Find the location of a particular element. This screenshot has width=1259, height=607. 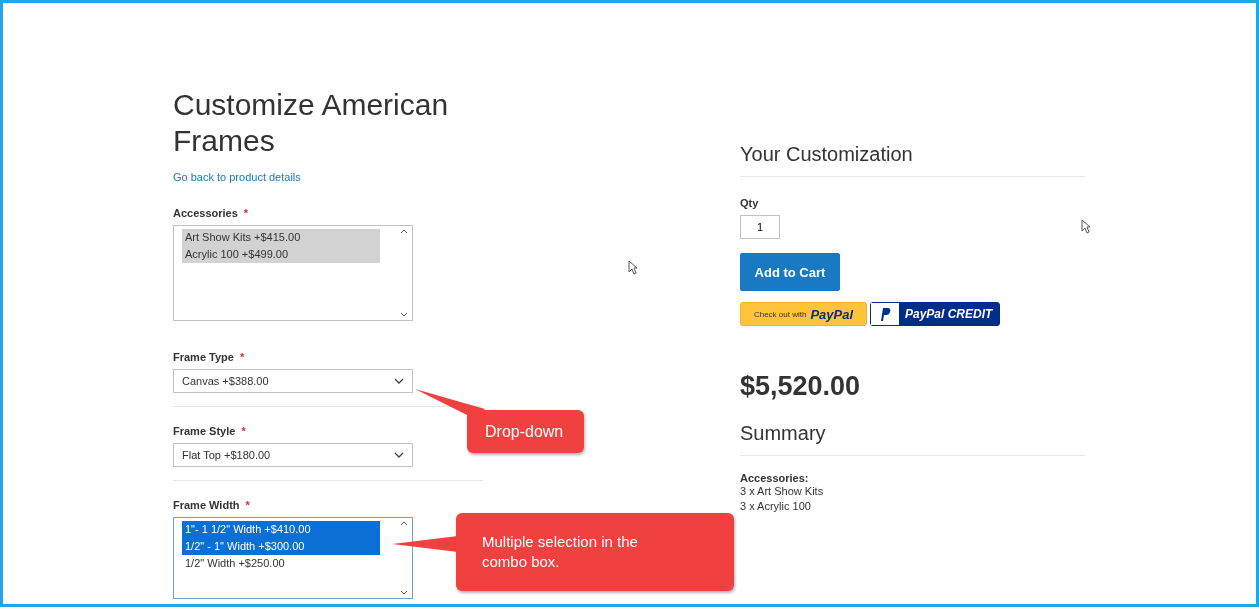

paypal-credit-button: PayPal CREDIT is located at coordinates (935, 314).